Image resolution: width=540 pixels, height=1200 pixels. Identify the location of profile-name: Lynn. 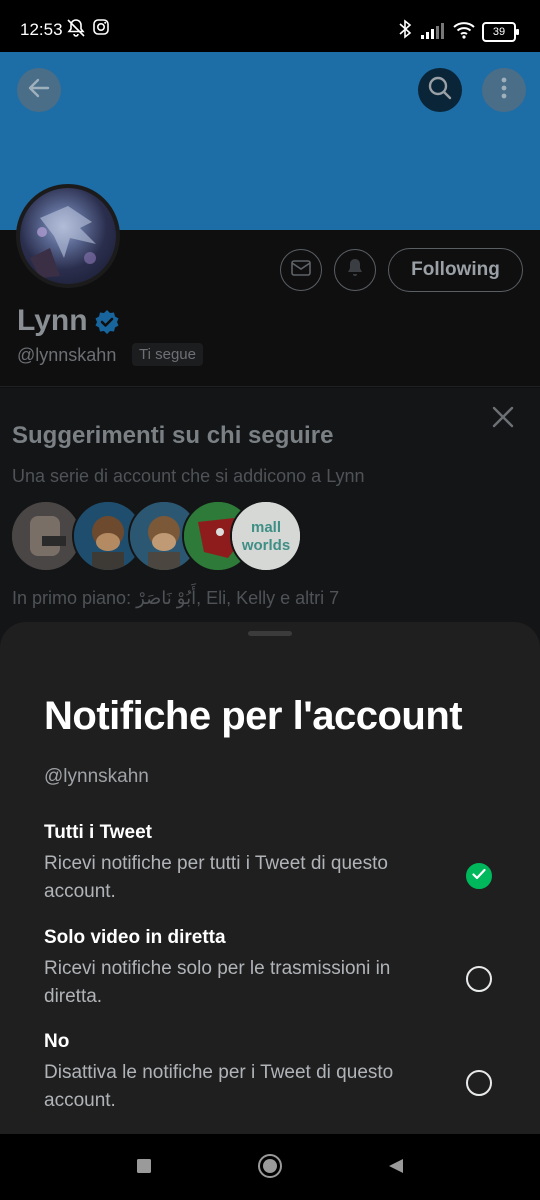
(52, 320).